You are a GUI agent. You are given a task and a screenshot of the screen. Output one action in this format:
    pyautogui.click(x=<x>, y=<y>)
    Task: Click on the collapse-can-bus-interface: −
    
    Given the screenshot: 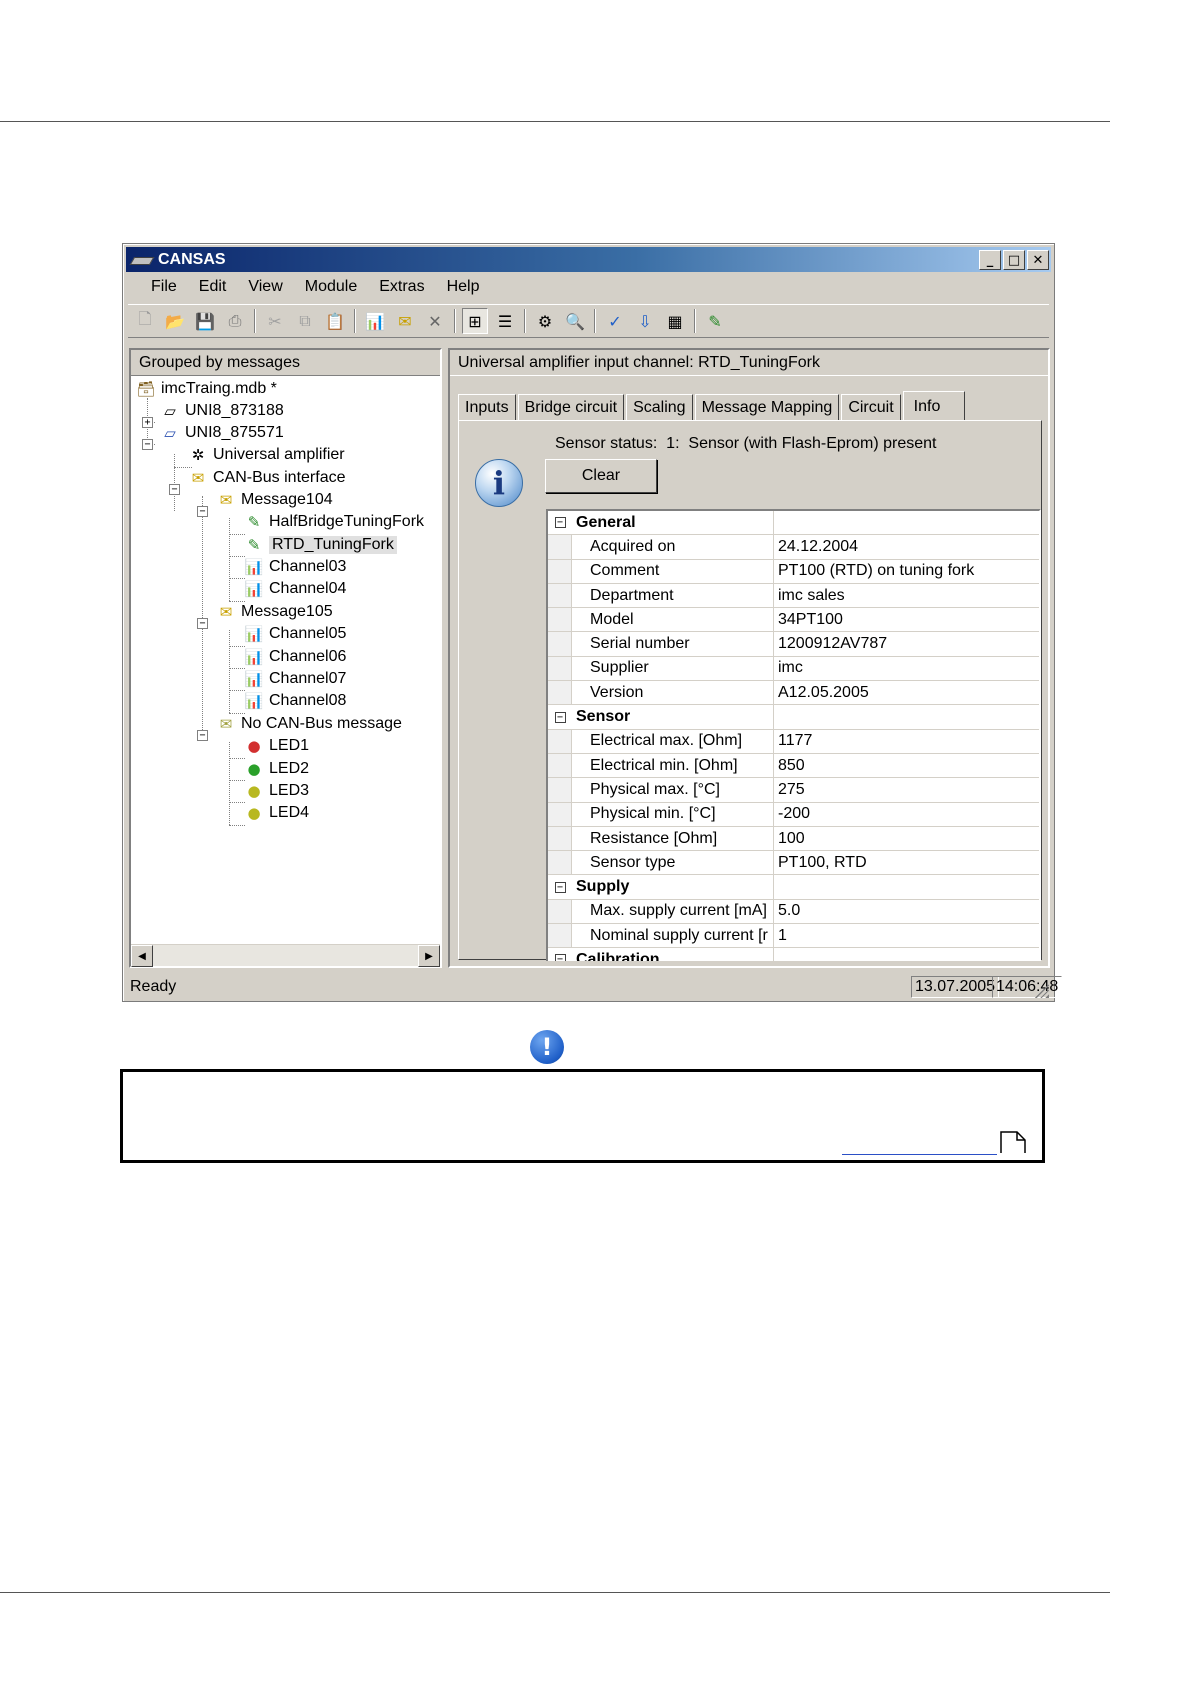 What is the action you would take?
    pyautogui.click(x=174, y=489)
    